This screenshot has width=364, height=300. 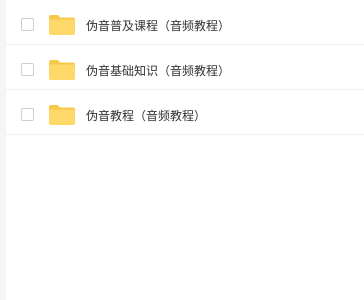 I want to click on file-row: 伪音教程（音频教程）, so click(x=185, y=112).